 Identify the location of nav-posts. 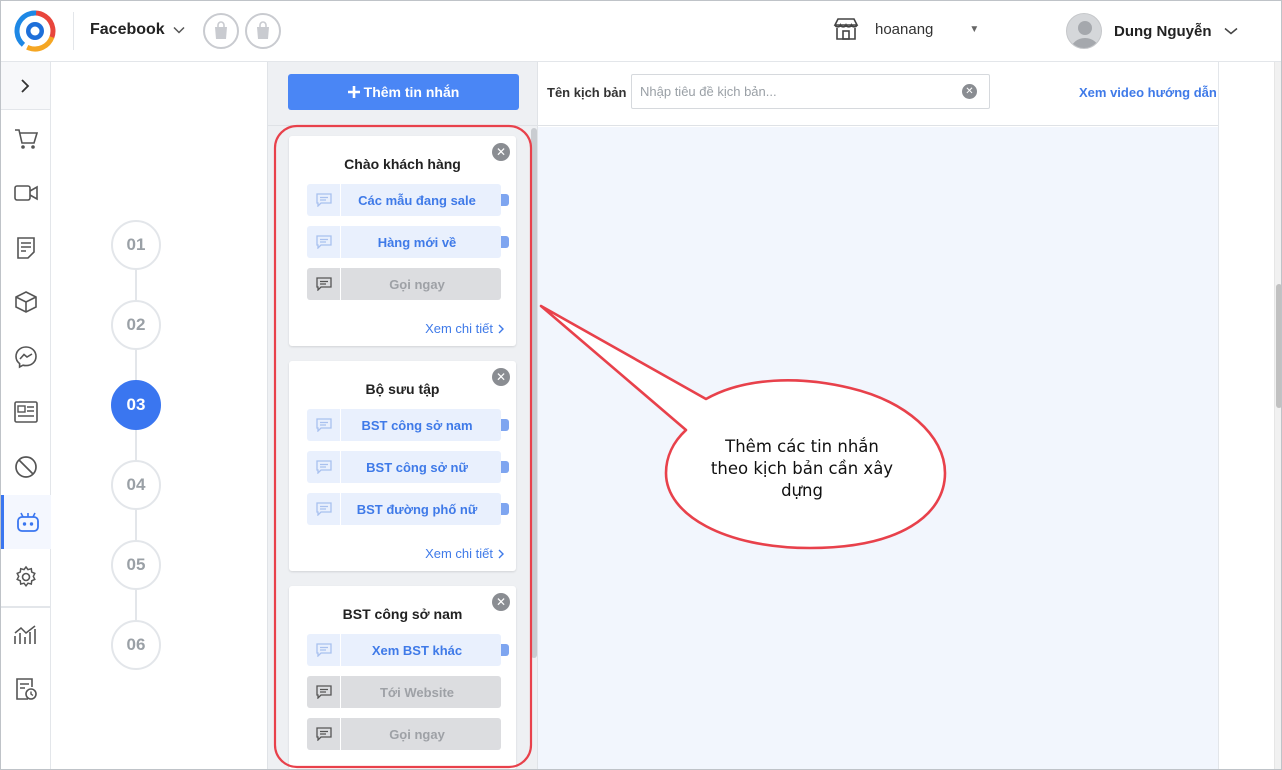
(25, 248).